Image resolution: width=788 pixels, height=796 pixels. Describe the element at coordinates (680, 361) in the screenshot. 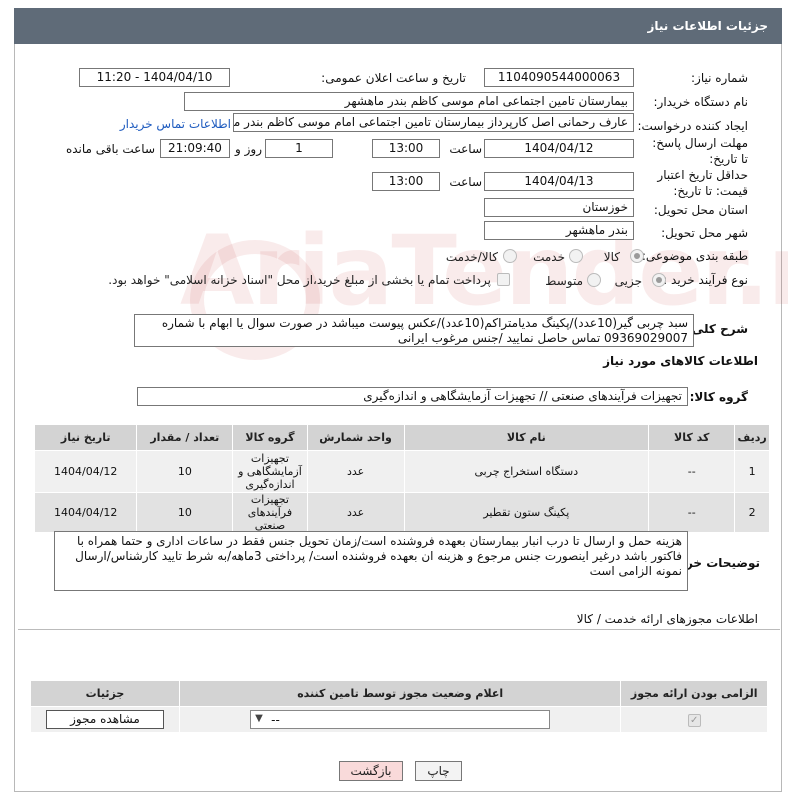

I see `goods-section-title: اطلاعات کالاهای مورد نیاز` at that location.